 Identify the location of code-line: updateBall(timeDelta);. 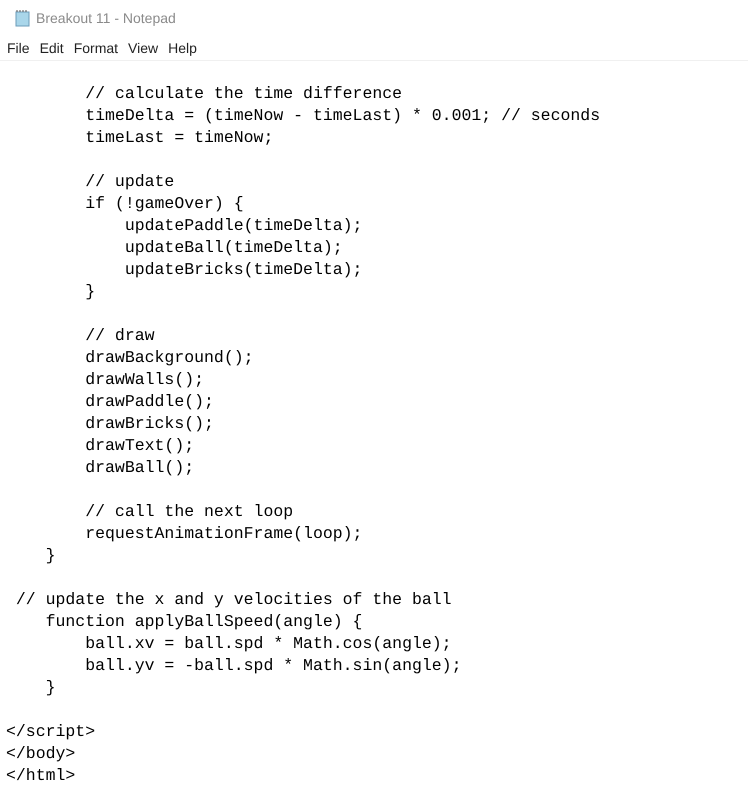
(233, 248).